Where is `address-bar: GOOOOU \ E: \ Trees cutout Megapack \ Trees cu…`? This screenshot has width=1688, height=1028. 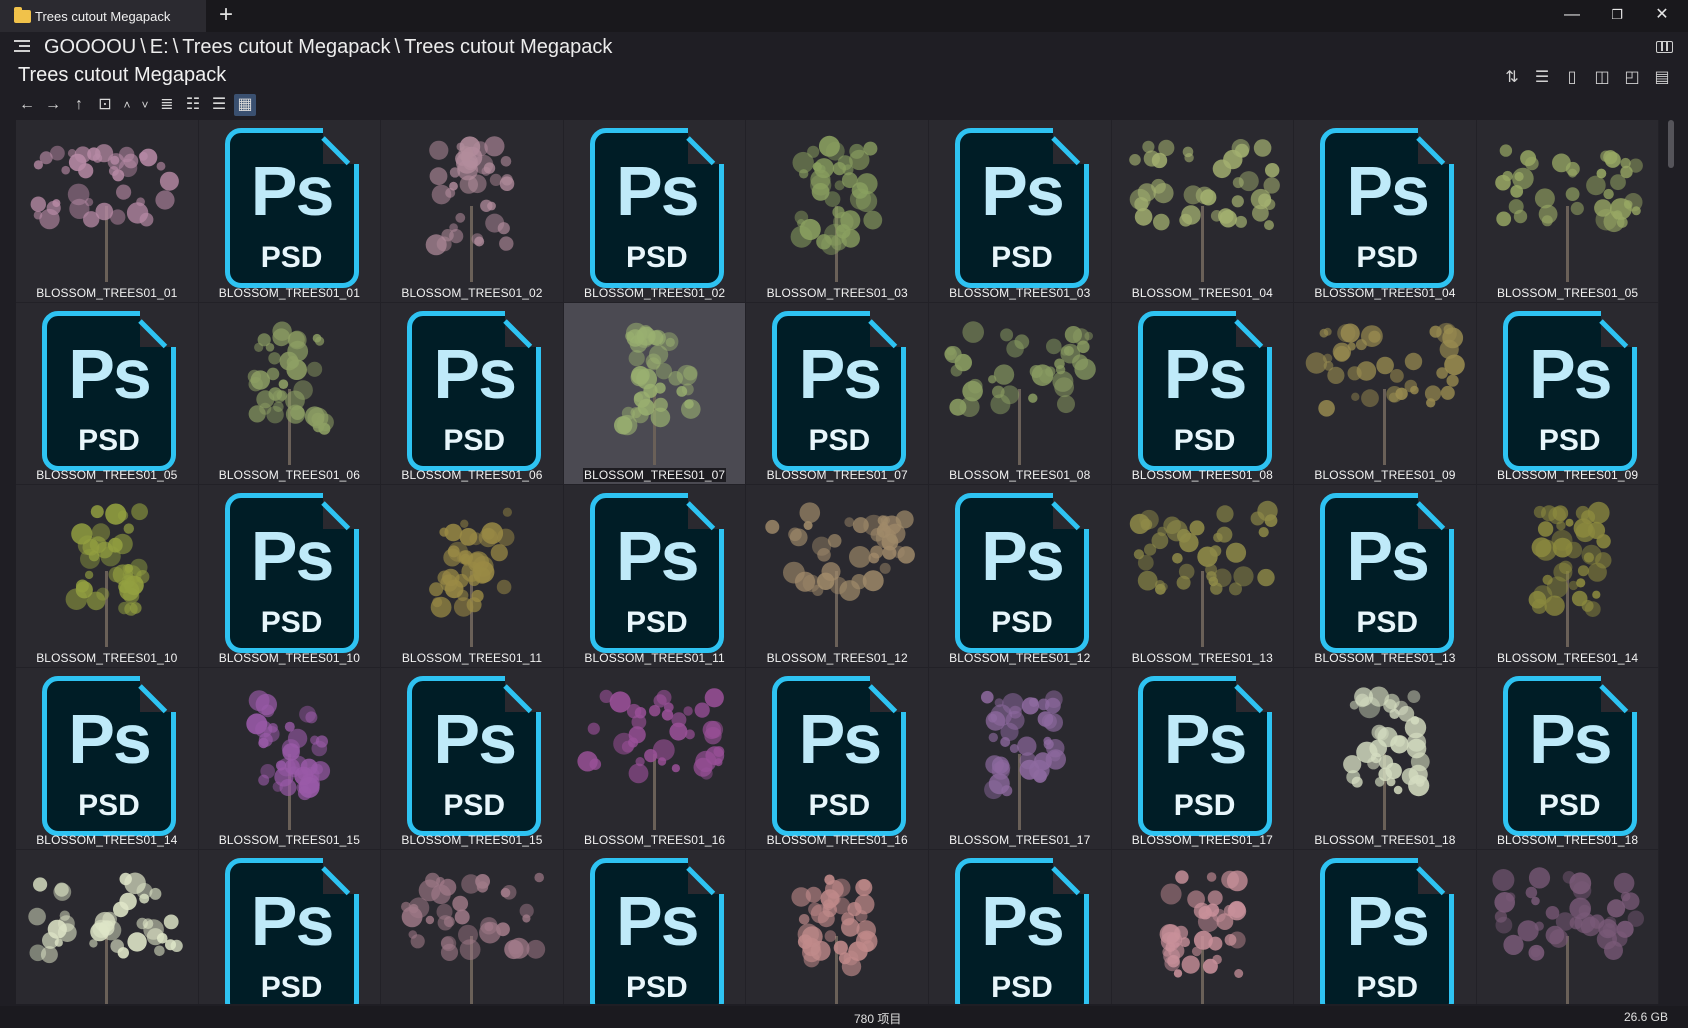 address-bar: GOOOOU \ E: \ Trees cutout Megapack \ Trees cu… is located at coordinates (844, 47).